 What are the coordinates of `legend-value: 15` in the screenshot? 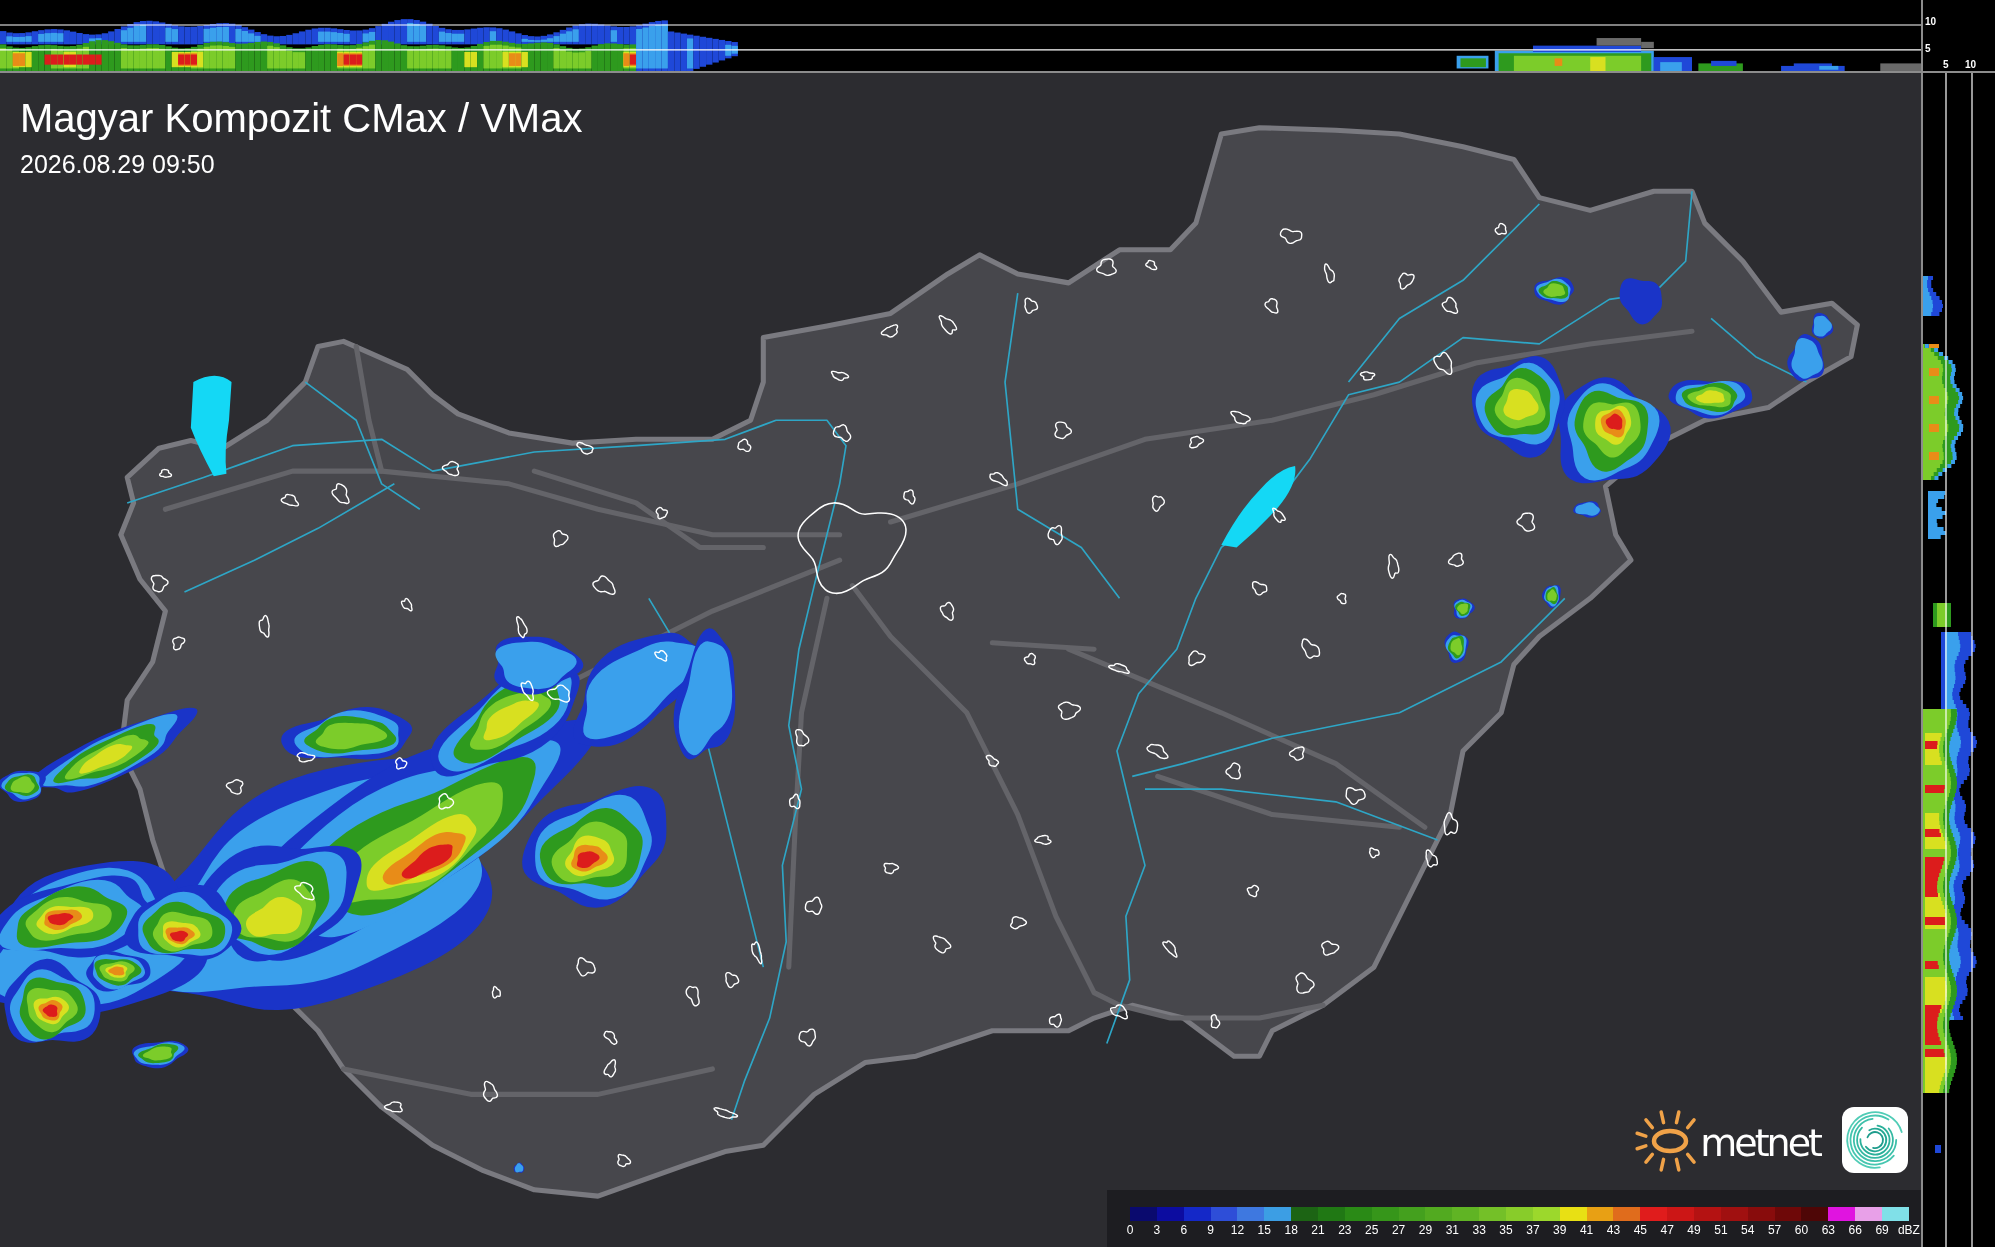 It's located at (1264, 1230).